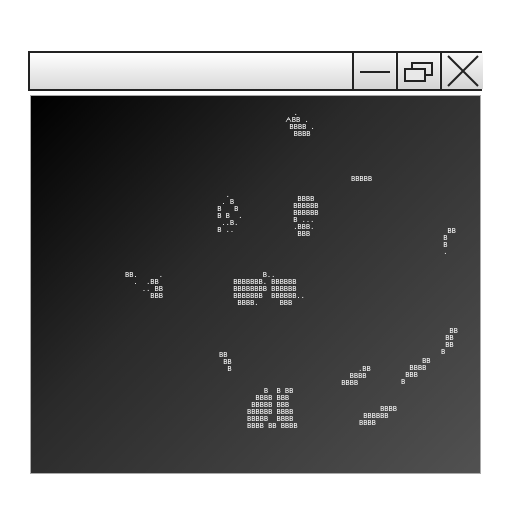 This screenshot has width=512, height=512. Describe the element at coordinates (225, 362) in the screenshot. I see `ascii-art-block: BB BB B` at that location.